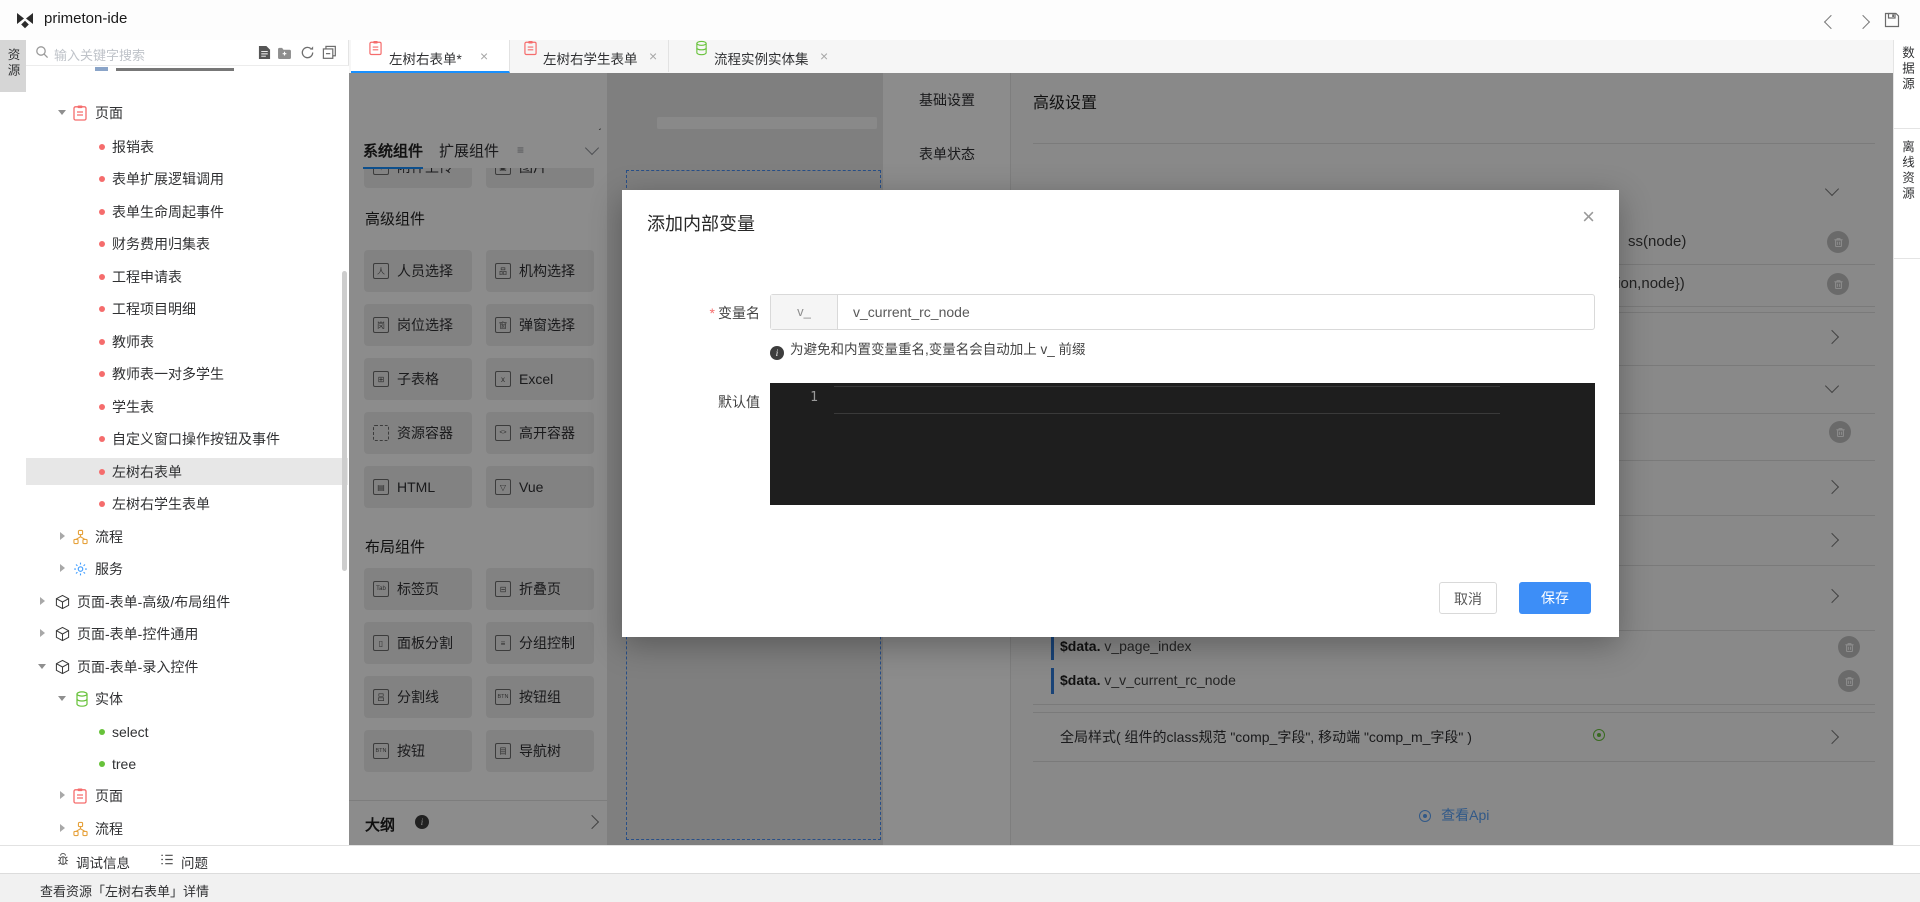 Image resolution: width=1920 pixels, height=902 pixels. What do you see at coordinates (187, 601) in the screenshot?
I see `tree-item-package: 页面-表单-高级/布局组件` at bounding box center [187, 601].